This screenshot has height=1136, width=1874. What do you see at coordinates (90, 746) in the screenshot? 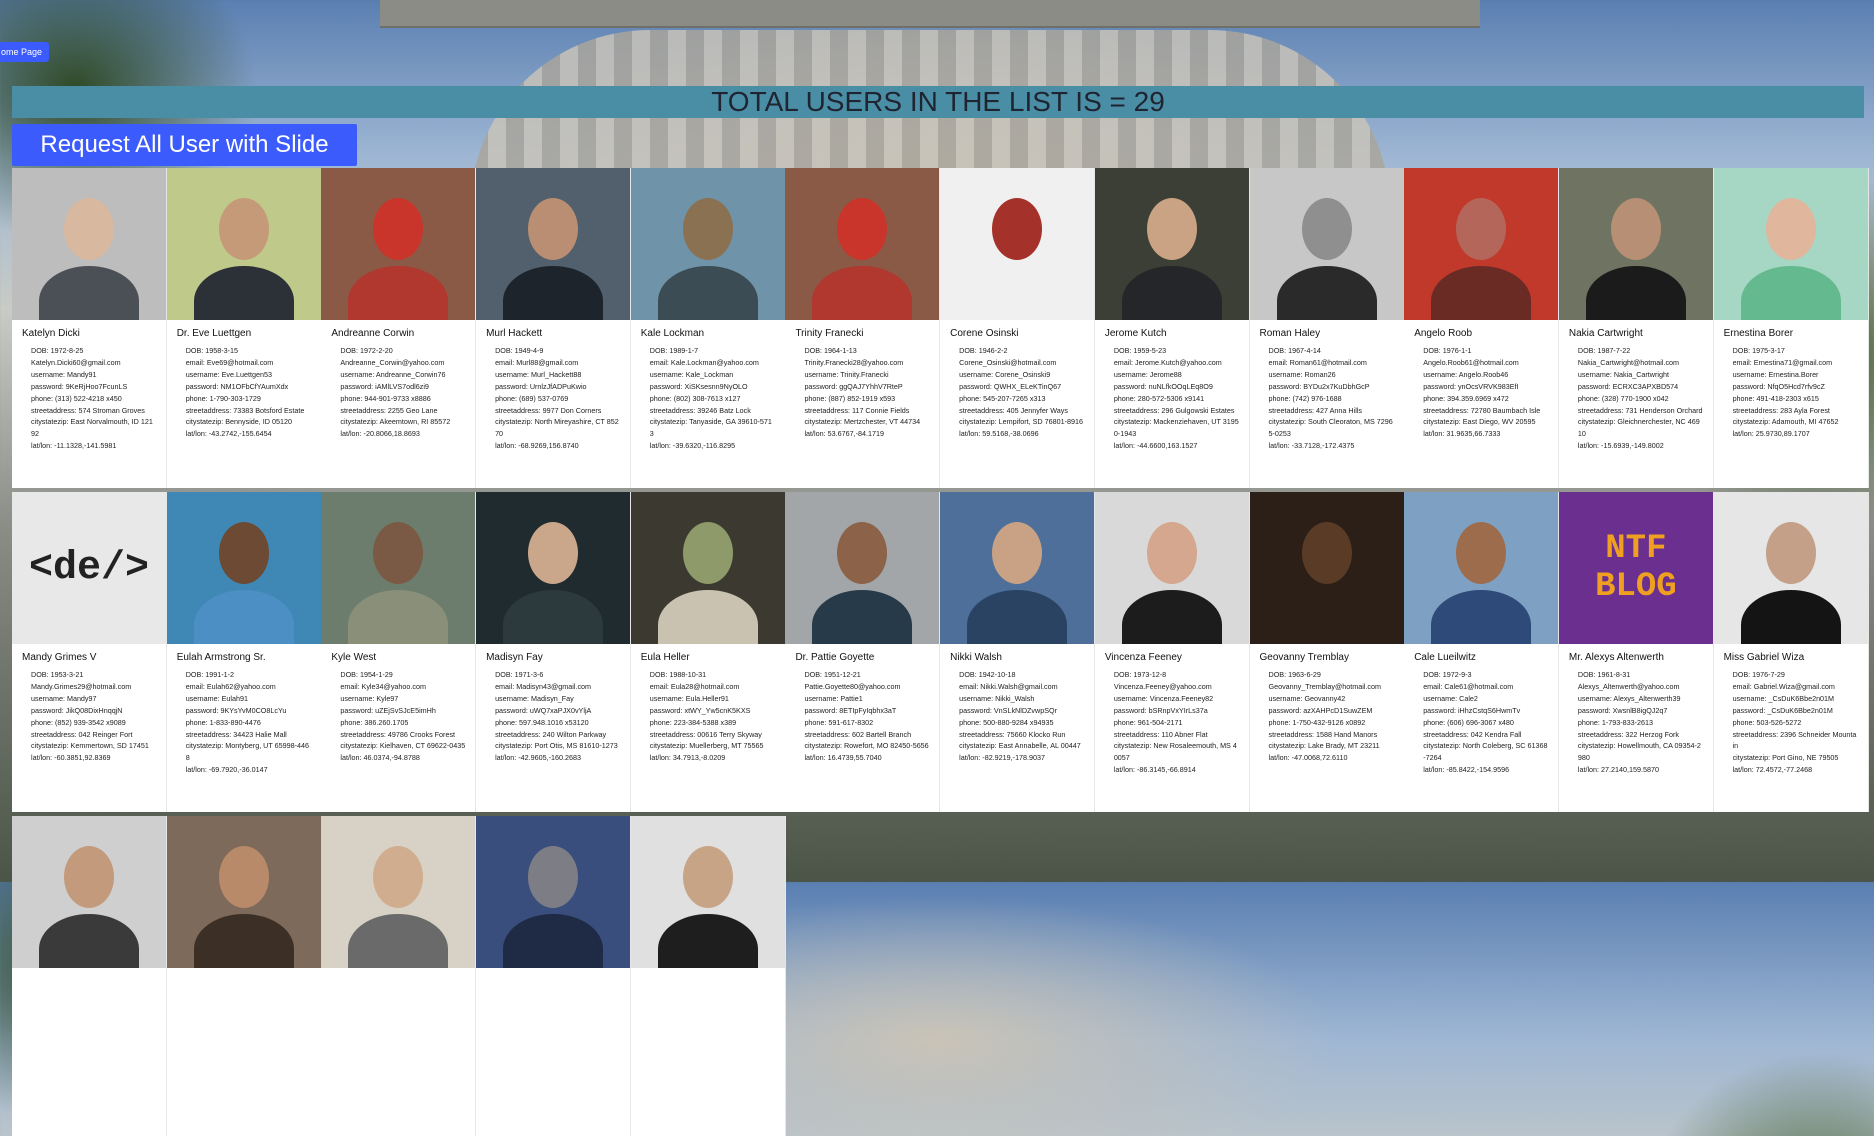
I see `user-city-state-zip: citystatezip: Kemmertown, SD 17451` at bounding box center [90, 746].